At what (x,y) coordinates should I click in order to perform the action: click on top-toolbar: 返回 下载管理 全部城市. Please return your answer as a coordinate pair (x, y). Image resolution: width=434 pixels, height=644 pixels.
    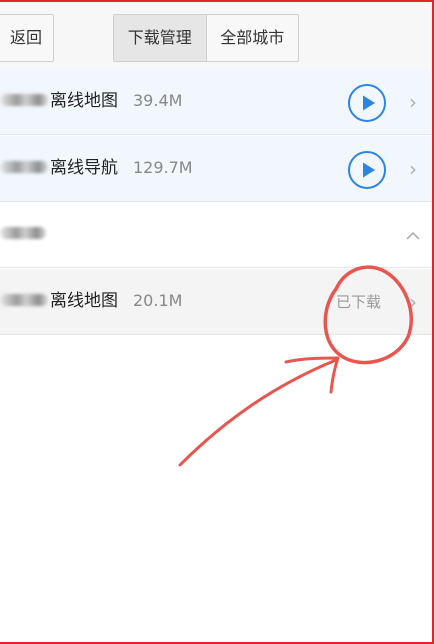
    Looking at the image, I should click on (216, 36).